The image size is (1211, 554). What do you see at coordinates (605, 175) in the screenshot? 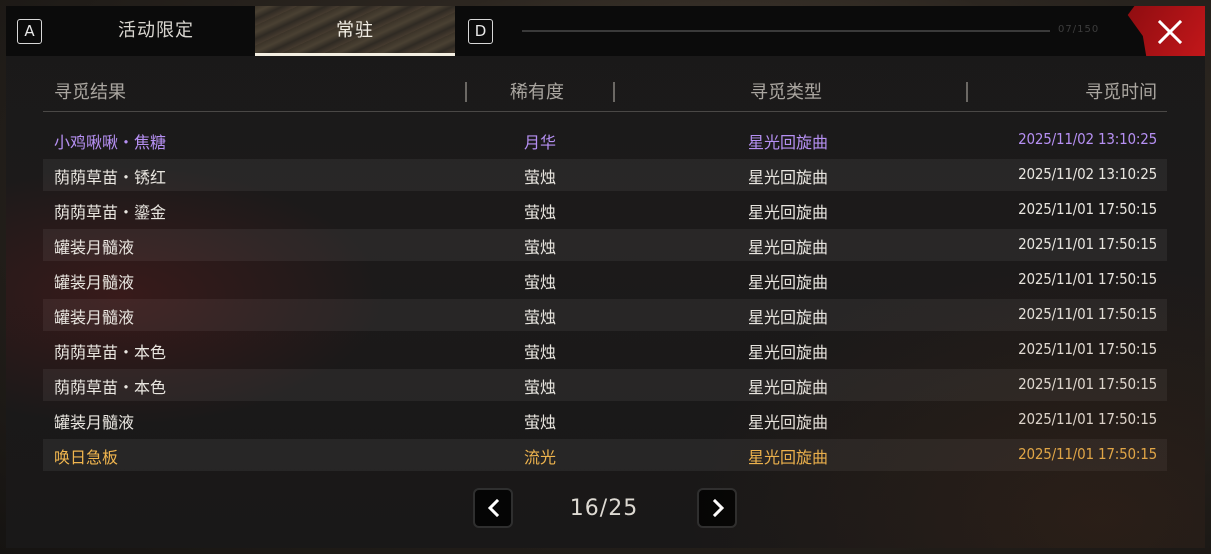
I see `table-row: 荫荫草苗・锈红 萤烛 星光回旋曲 2025/11/02 13:10:25` at bounding box center [605, 175].